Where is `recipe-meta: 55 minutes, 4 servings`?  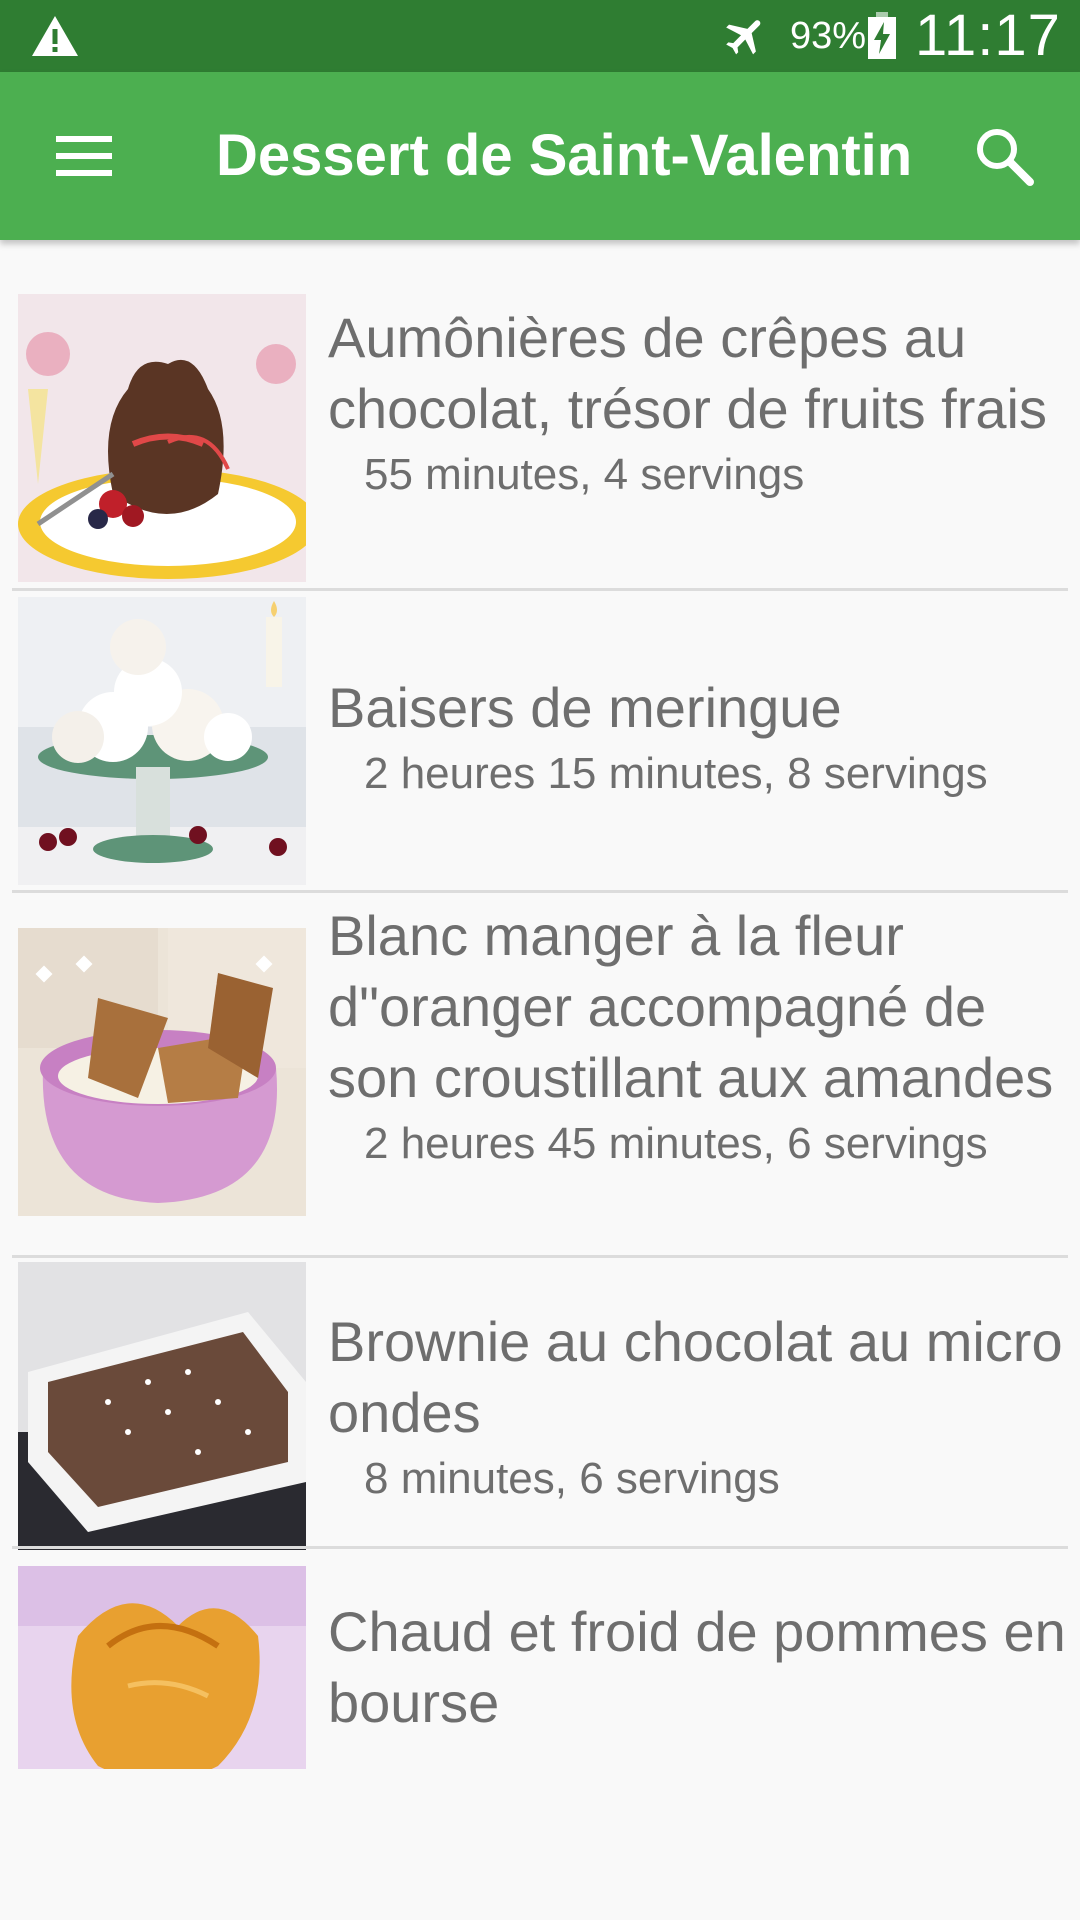
recipe-meta: 55 minutes, 4 servings is located at coordinates (584, 474).